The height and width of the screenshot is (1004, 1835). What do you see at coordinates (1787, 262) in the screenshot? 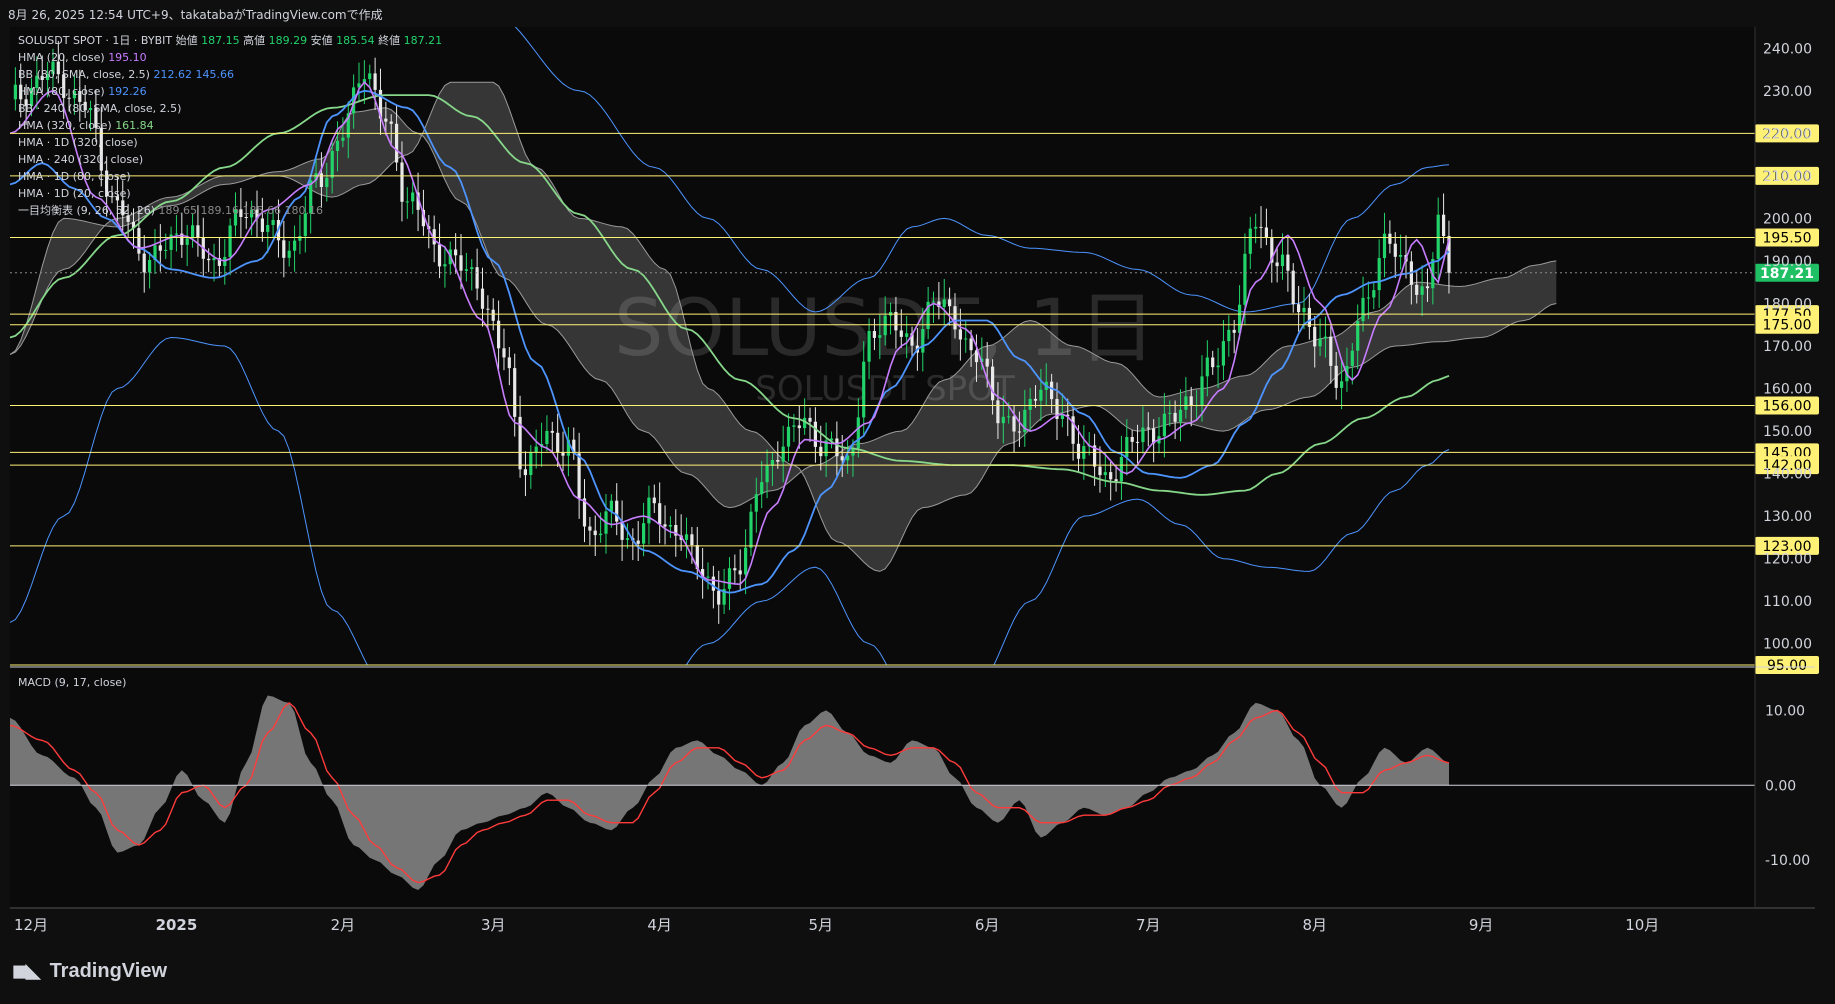
I see `price-tick-label: 190.00` at bounding box center [1787, 262].